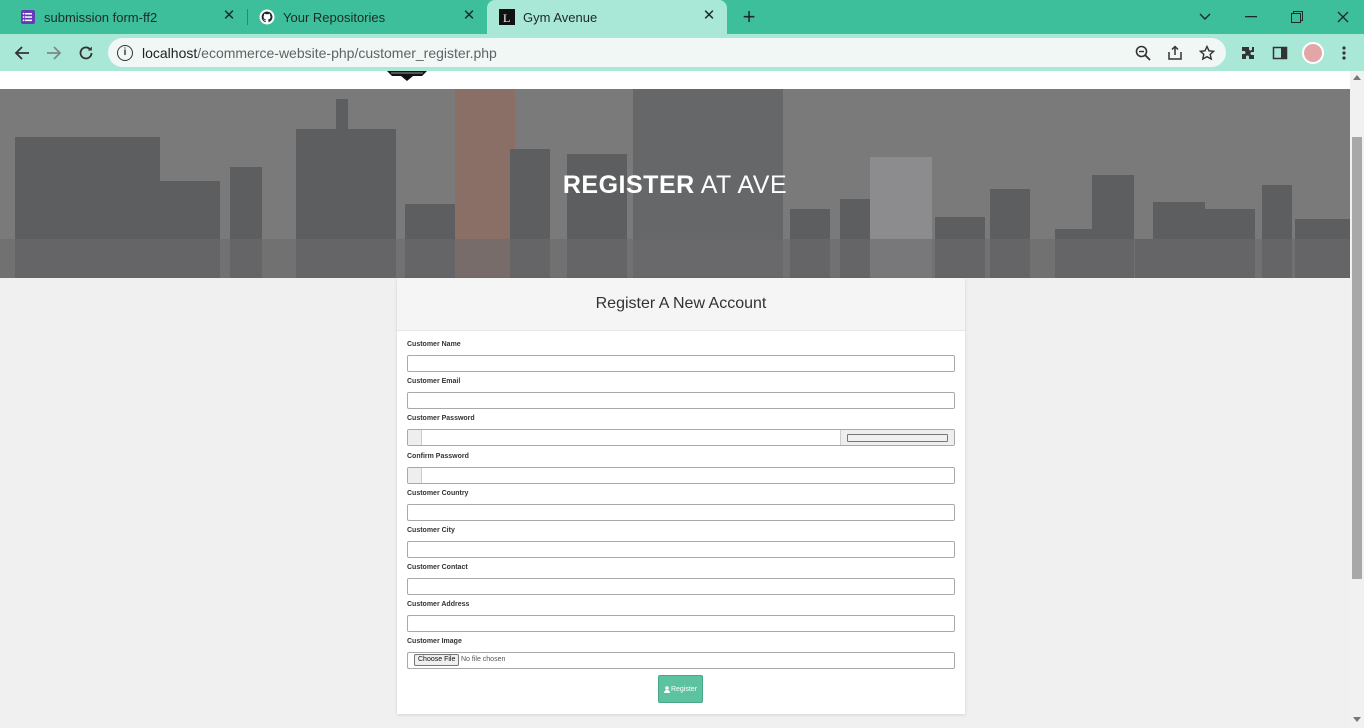 The width and height of the screenshot is (1364, 728). I want to click on github-icon, so click(267, 17).